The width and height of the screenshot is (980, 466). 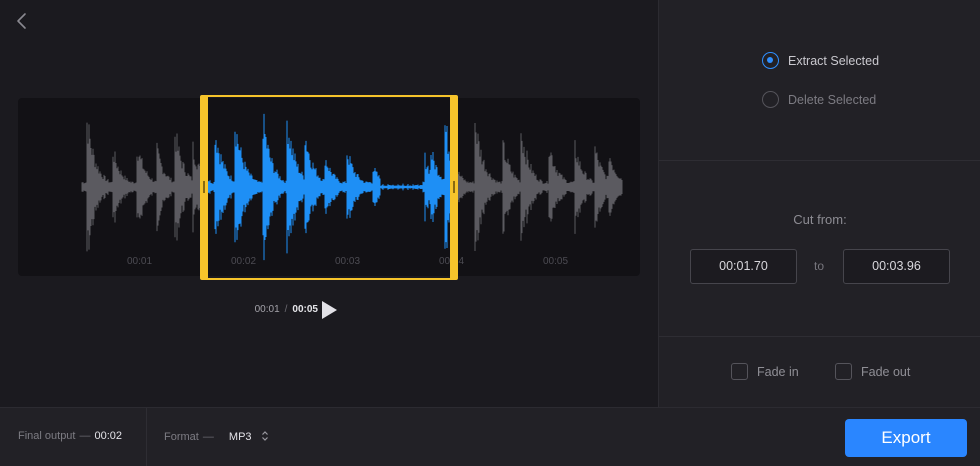 I want to click on fade-in-checkbox, so click(x=739, y=371).